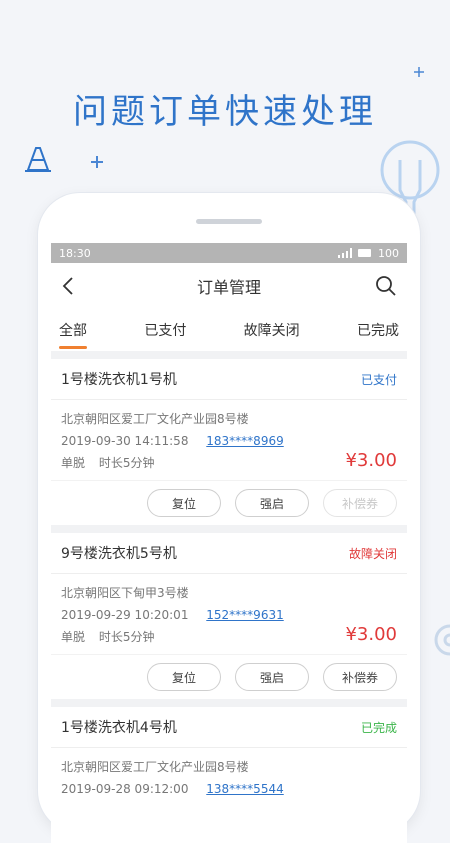 This screenshot has height=843, width=450. I want to click on chevron-left-icon, so click(69, 286).